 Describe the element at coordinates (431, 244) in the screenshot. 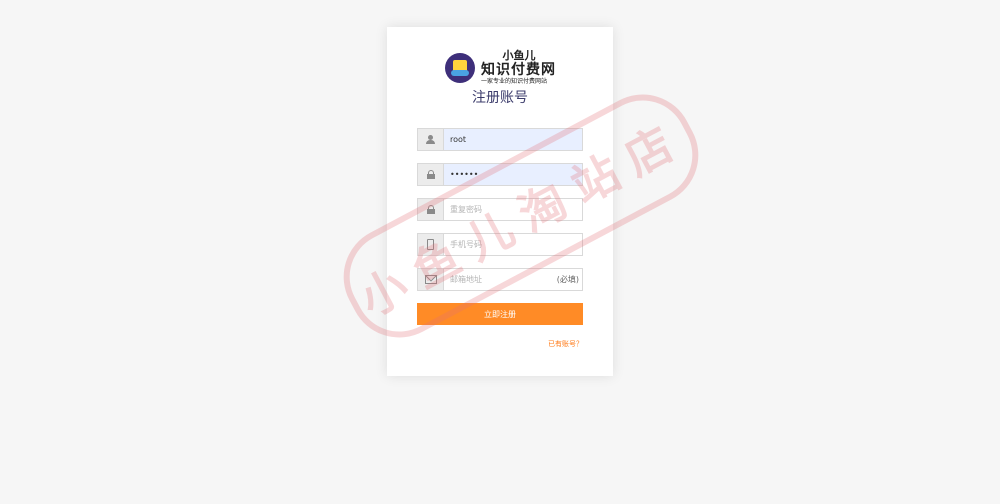

I see `phone-icon` at that location.